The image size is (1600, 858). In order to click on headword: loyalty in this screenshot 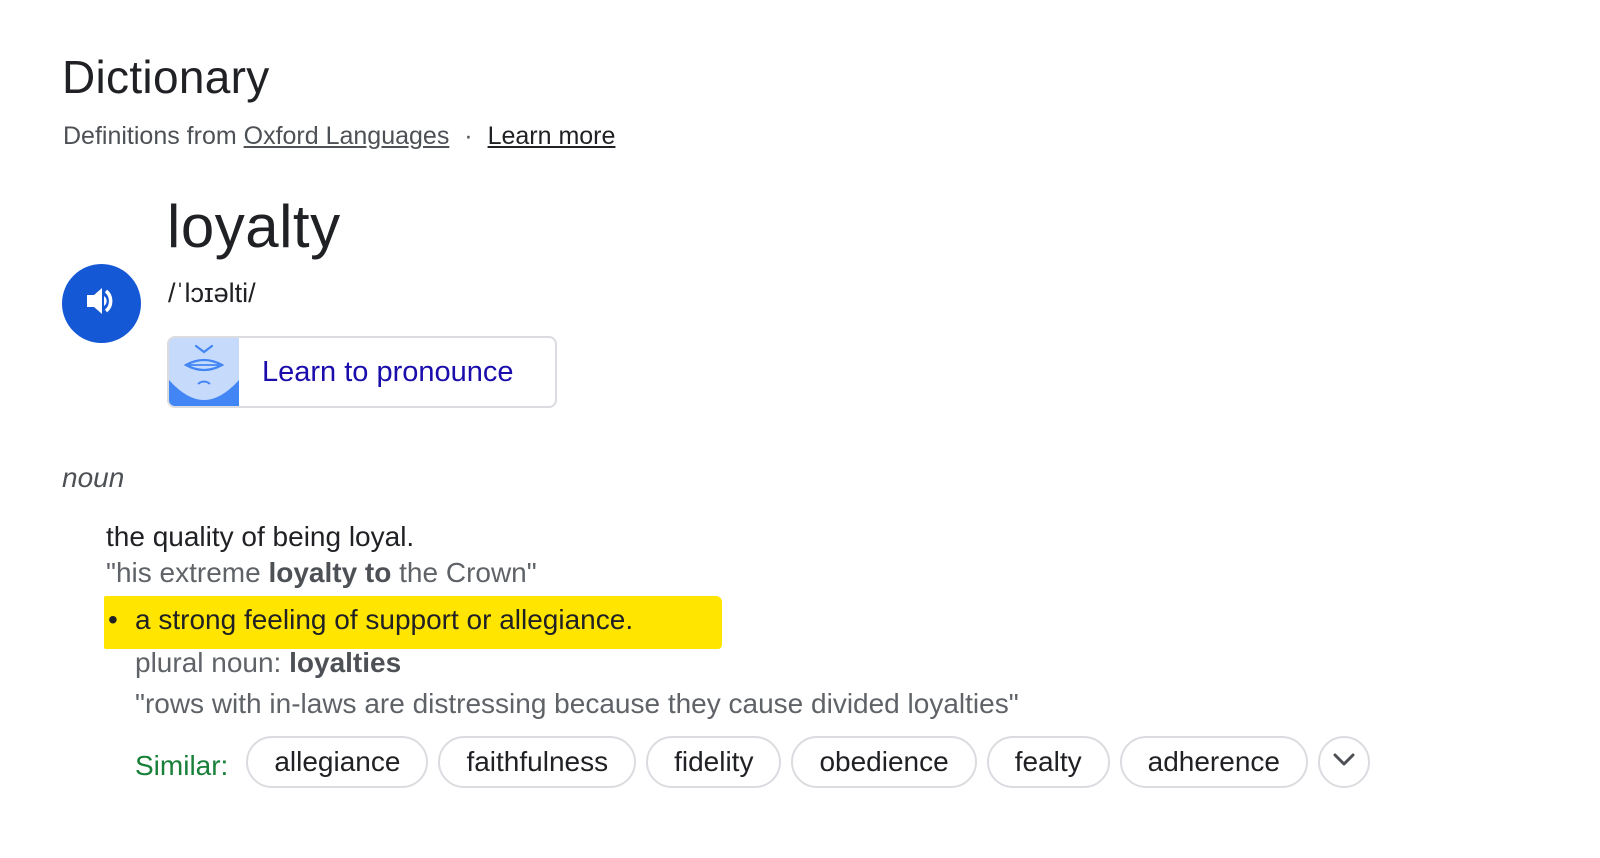, I will do `click(254, 226)`.